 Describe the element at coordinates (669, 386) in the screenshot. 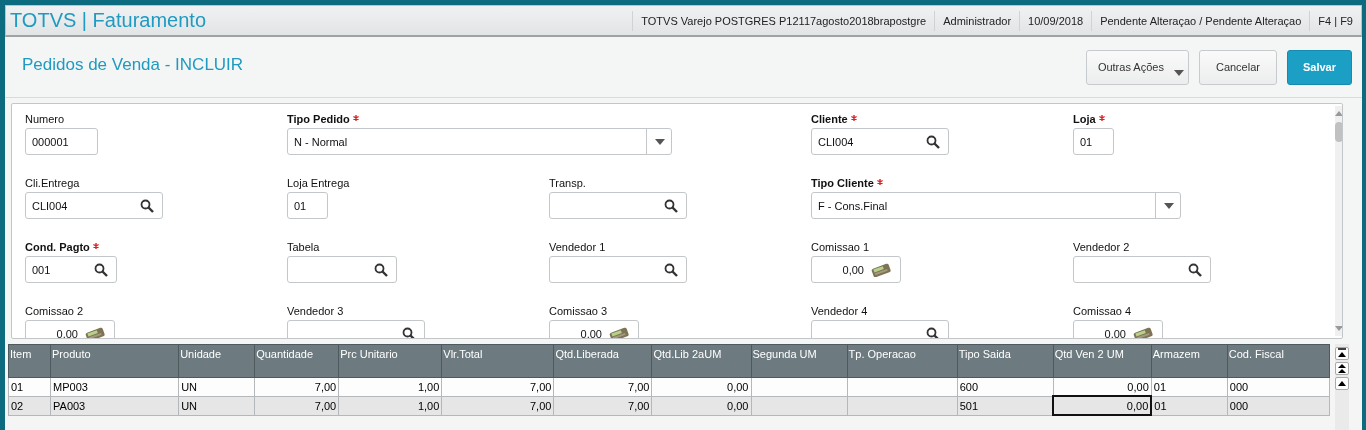

I see `table-row: 01 MP003 UN 7,00 1,00 7,00 7,00 0,00 600 0,00 01 000` at that location.